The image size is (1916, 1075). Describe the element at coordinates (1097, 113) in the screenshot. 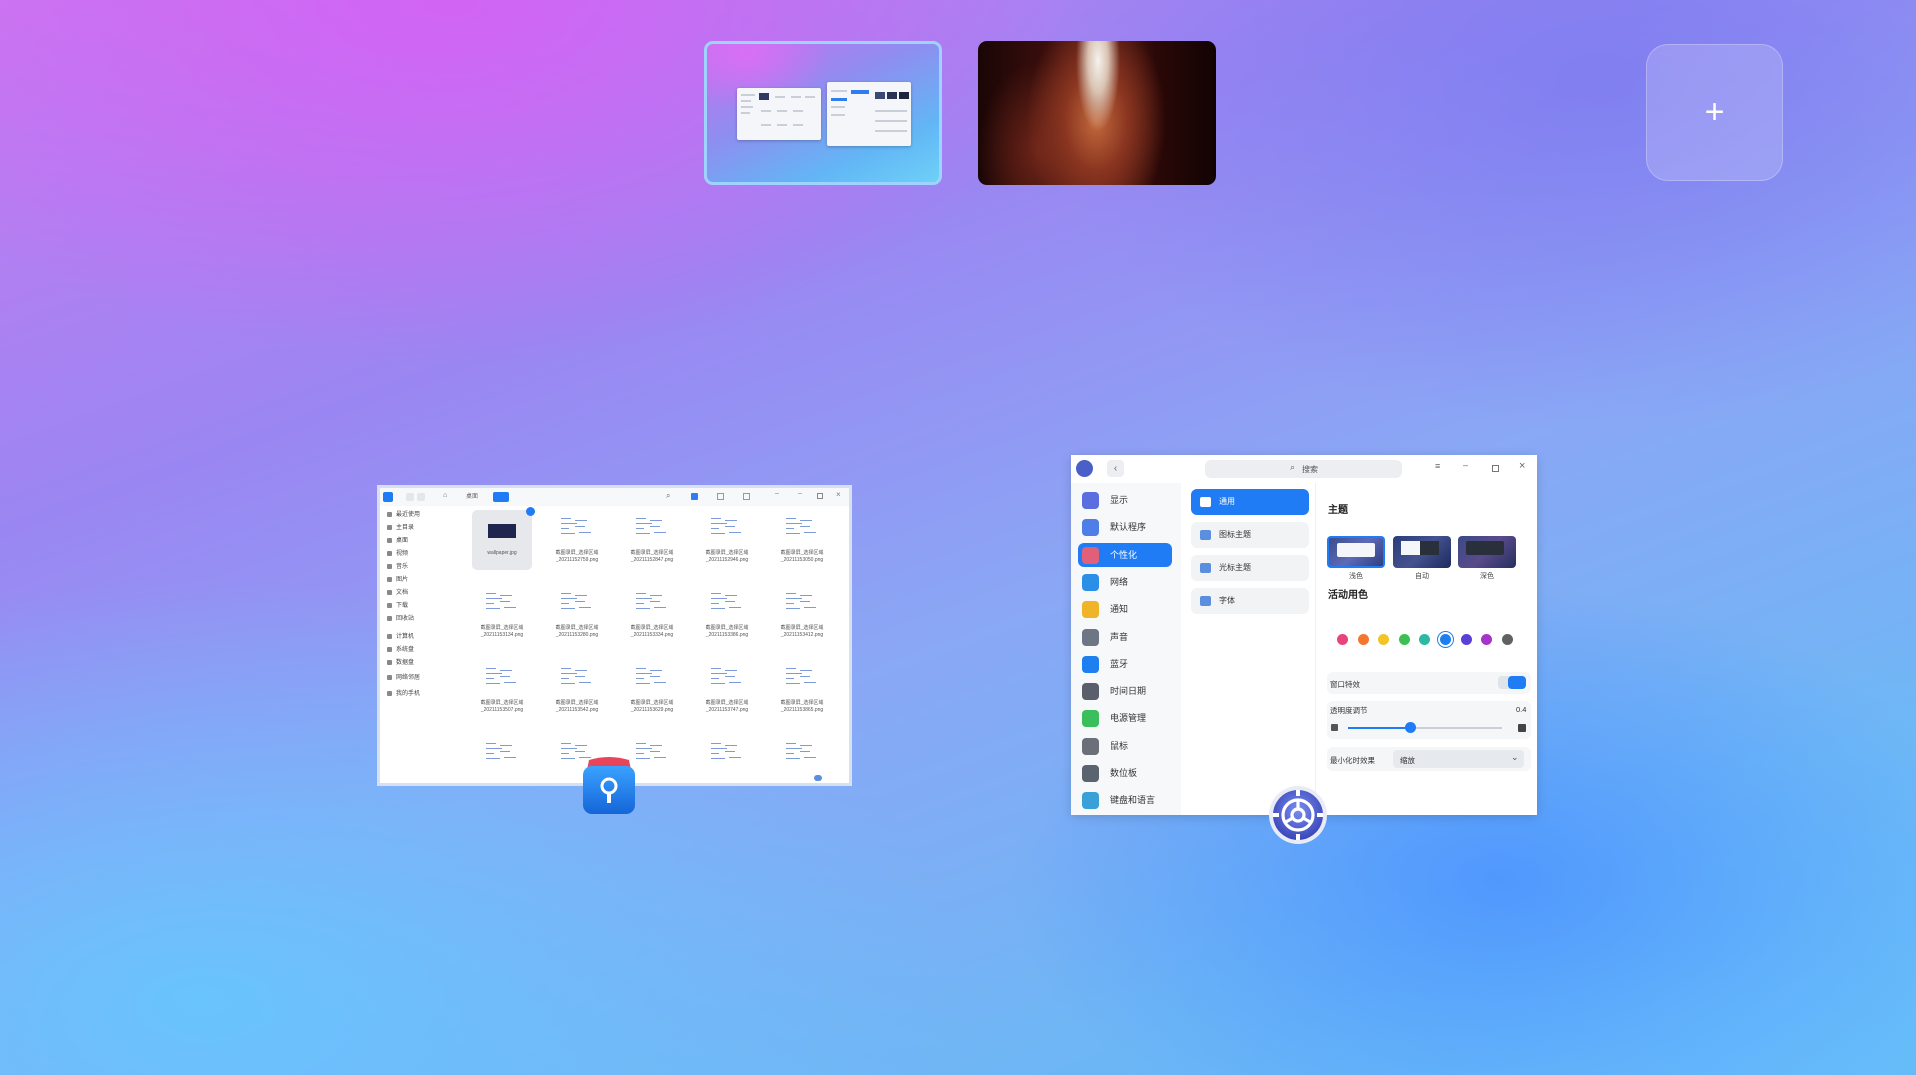

I see `workspace-2-thumbnail` at that location.